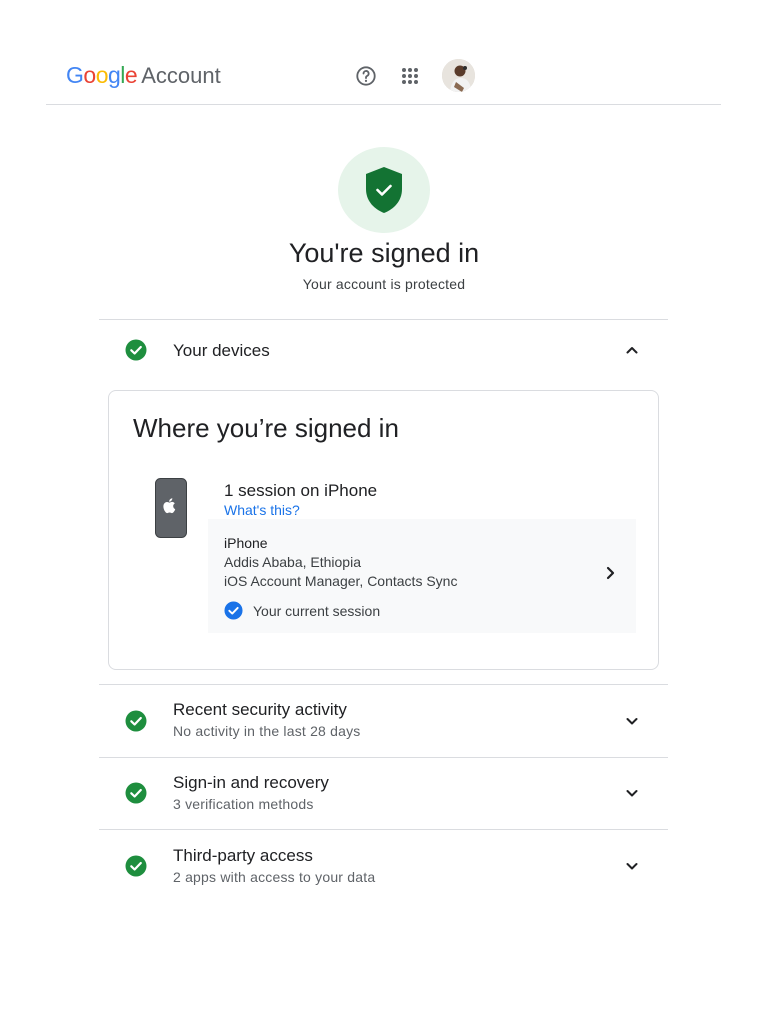  Describe the element at coordinates (410, 76) in the screenshot. I see `apps-grid-icon` at that location.